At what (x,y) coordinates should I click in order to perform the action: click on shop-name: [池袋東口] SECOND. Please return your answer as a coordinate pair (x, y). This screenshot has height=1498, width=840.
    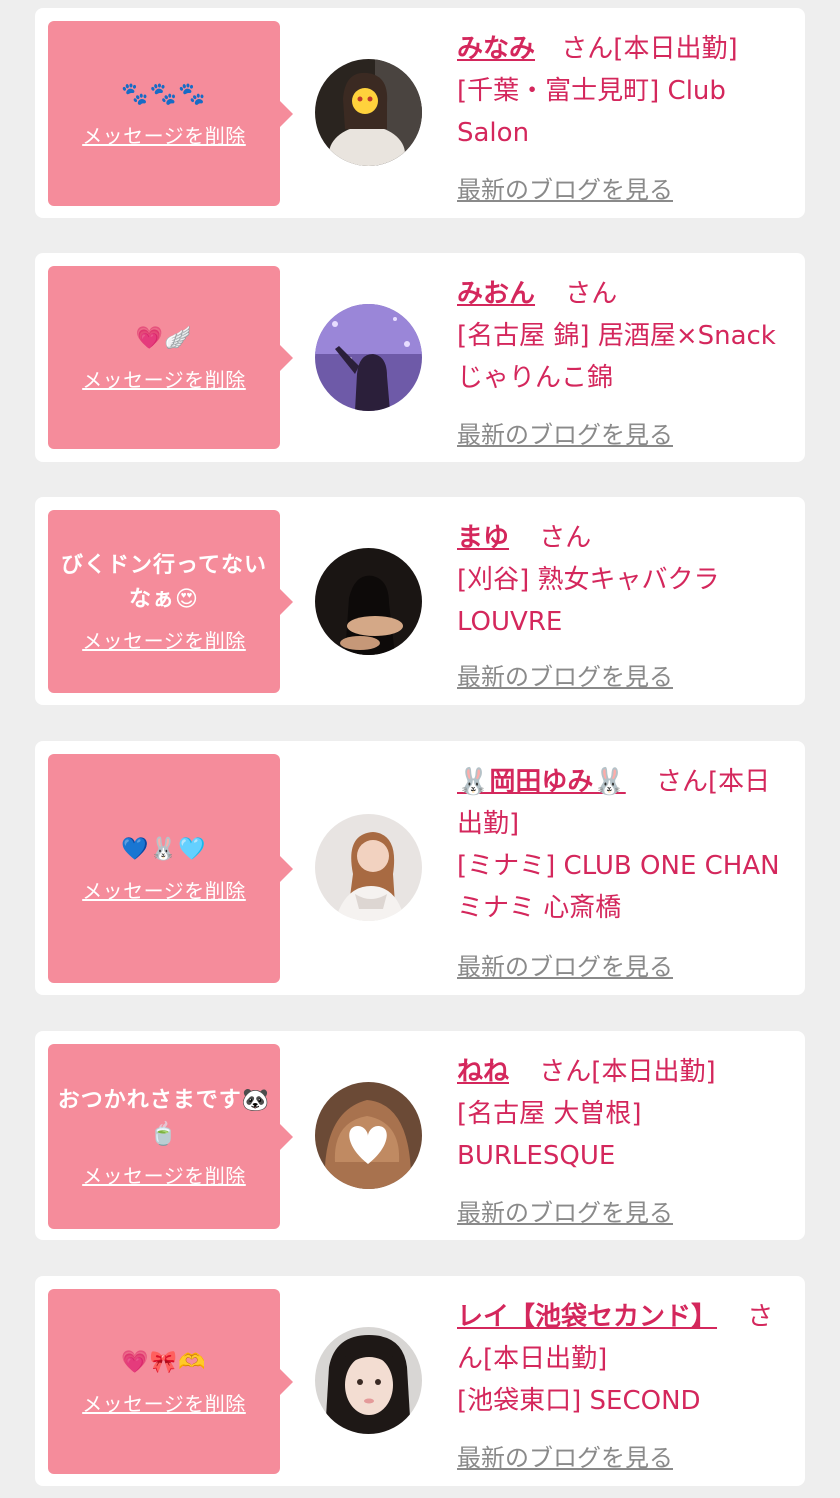
    Looking at the image, I should click on (579, 1401).